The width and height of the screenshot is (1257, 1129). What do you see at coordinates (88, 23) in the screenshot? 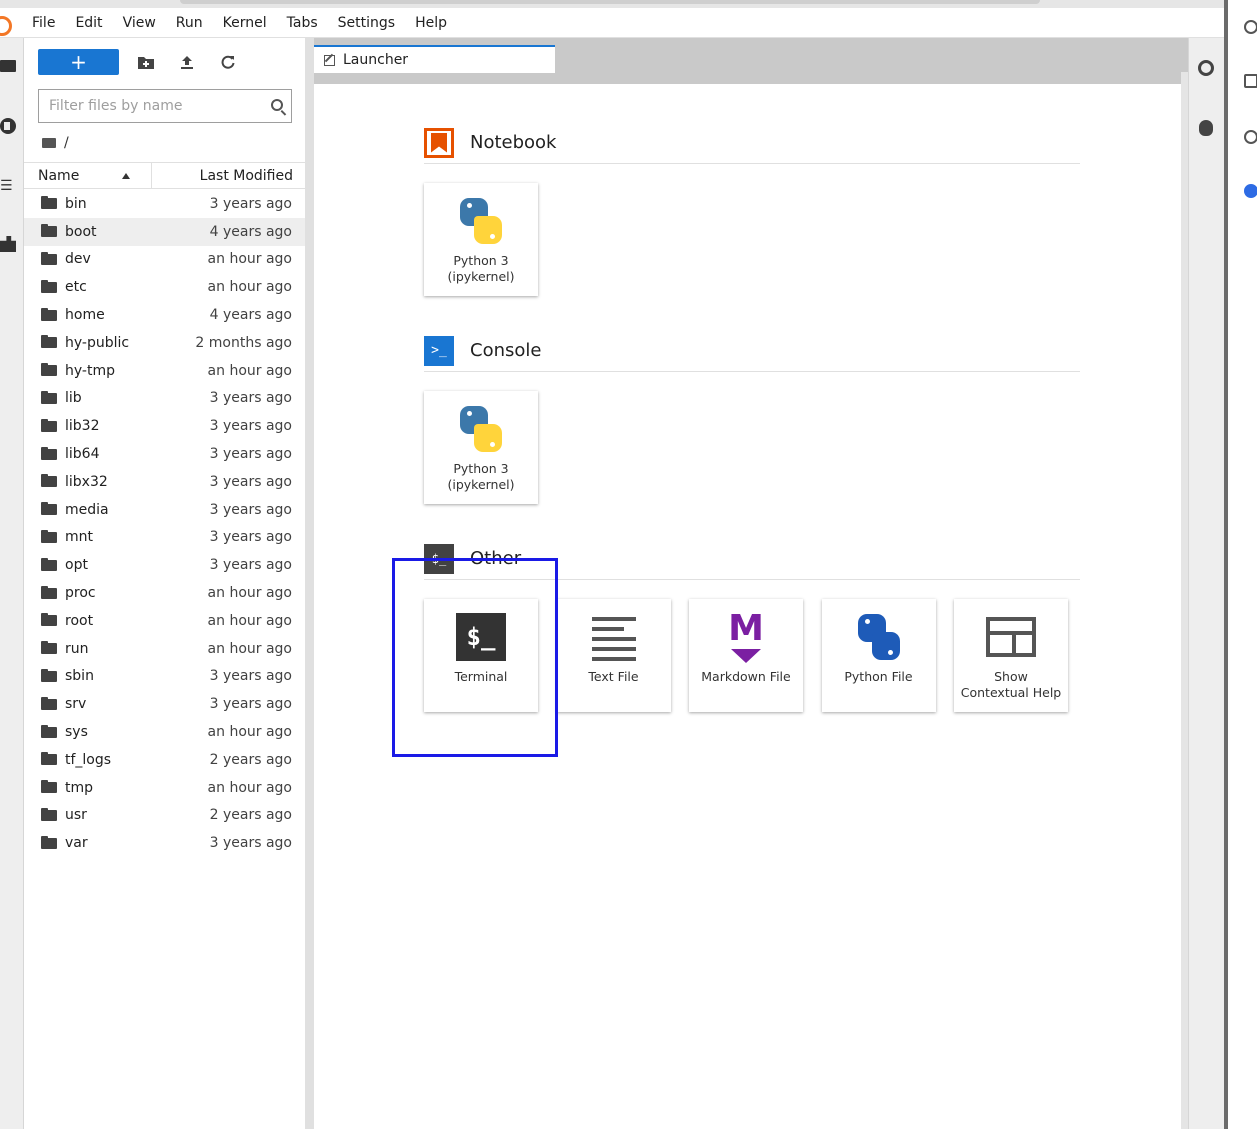
I see `menu-edit: Edit` at bounding box center [88, 23].